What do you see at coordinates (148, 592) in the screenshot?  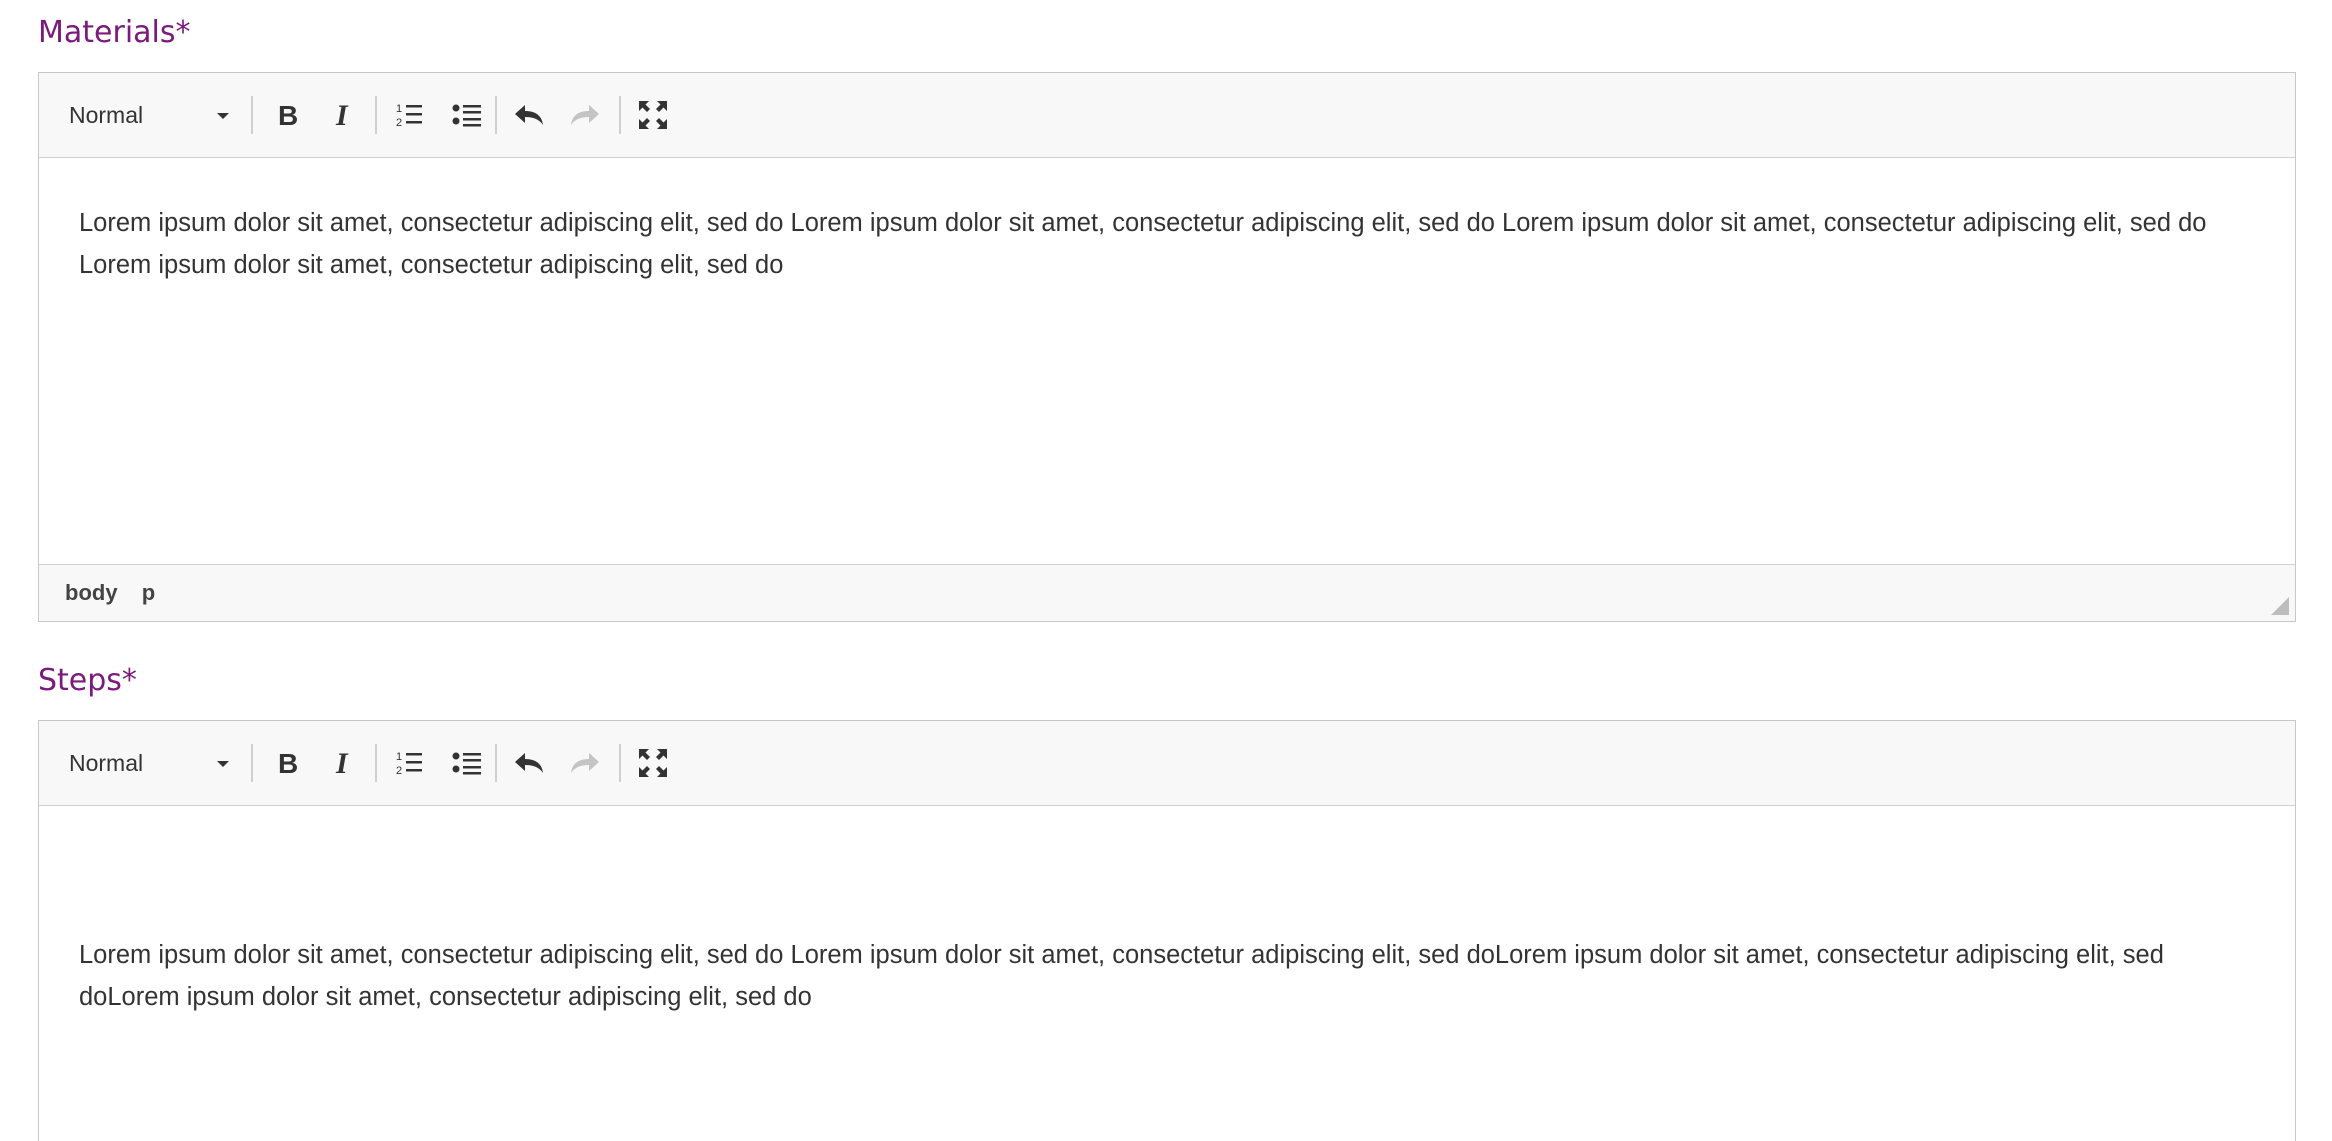 I see `element-path-p: p` at bounding box center [148, 592].